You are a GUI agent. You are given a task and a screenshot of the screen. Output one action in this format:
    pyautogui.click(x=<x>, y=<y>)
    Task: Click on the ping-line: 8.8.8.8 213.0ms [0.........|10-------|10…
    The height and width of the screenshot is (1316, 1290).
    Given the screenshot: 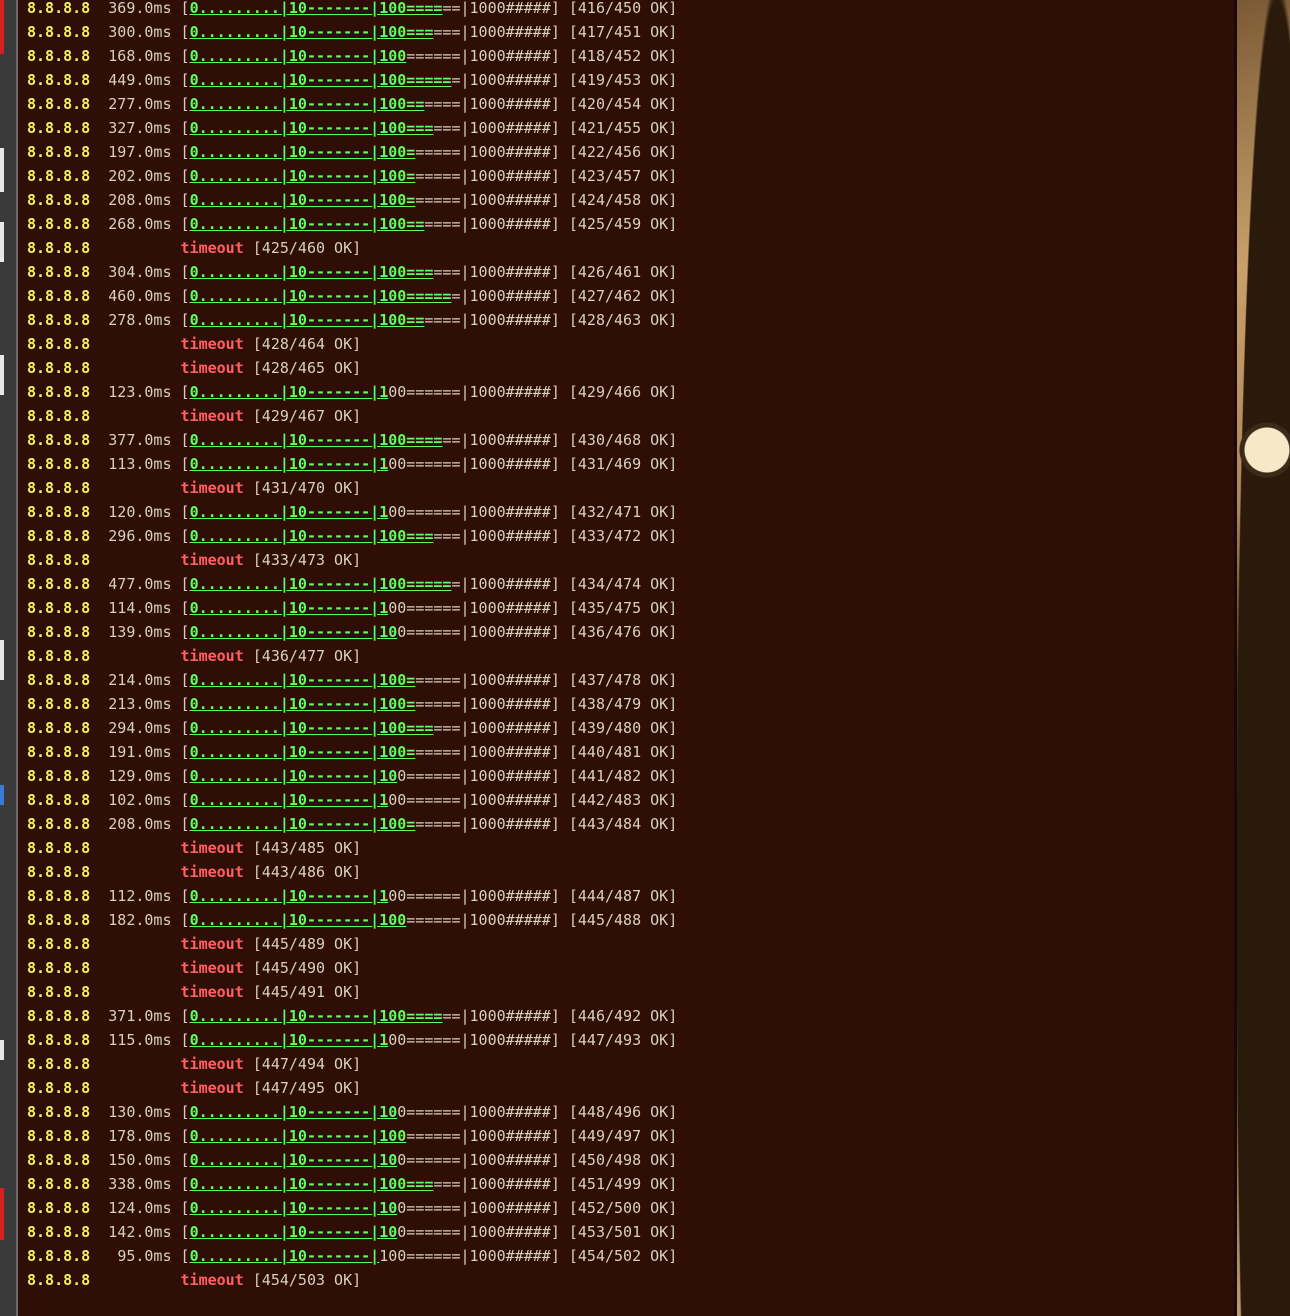 What is the action you would take?
    pyautogui.click(x=352, y=704)
    